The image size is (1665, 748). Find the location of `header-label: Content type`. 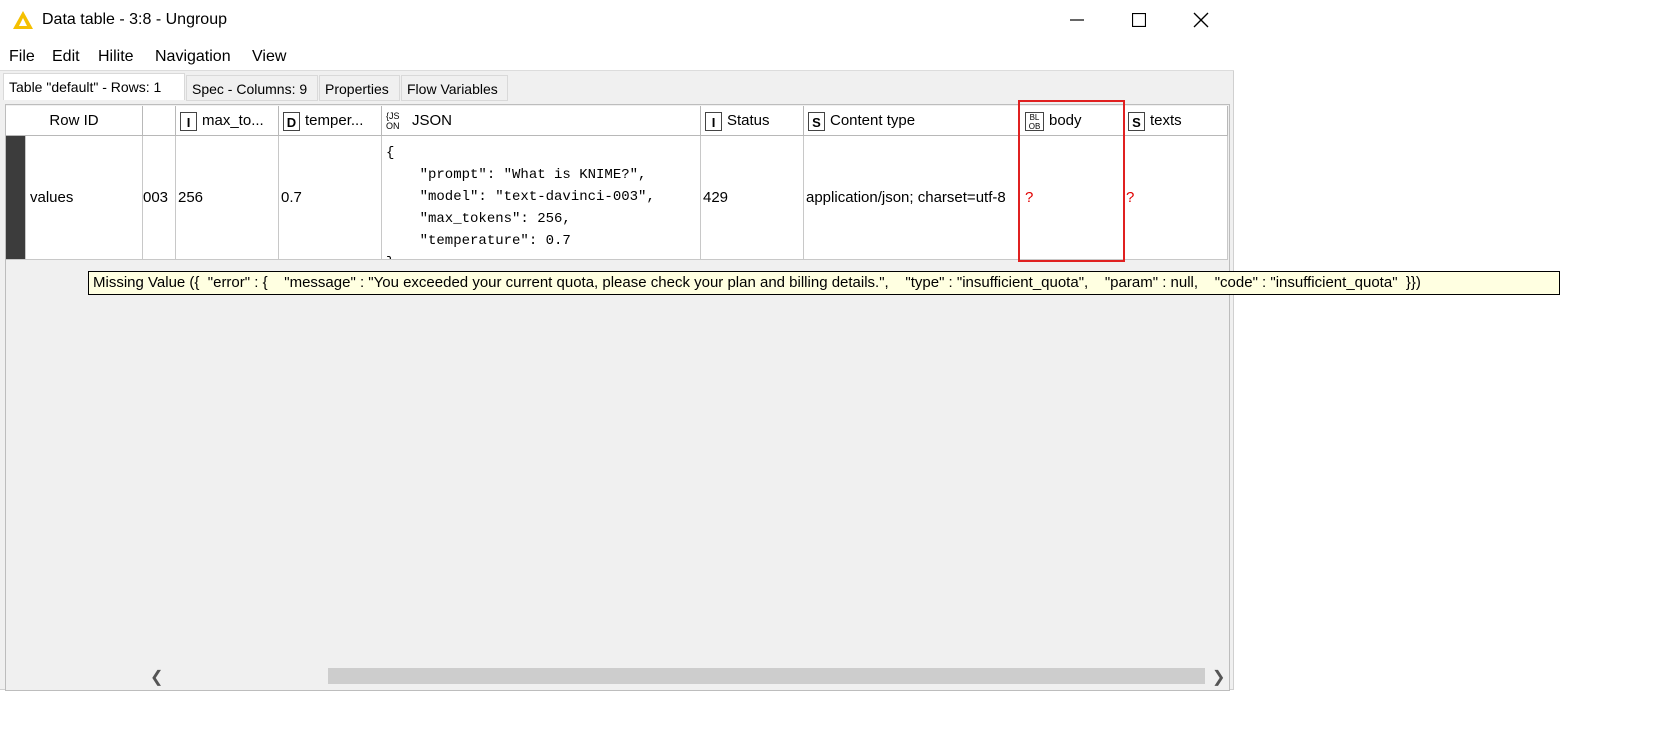

header-label: Content type is located at coordinates (873, 120).